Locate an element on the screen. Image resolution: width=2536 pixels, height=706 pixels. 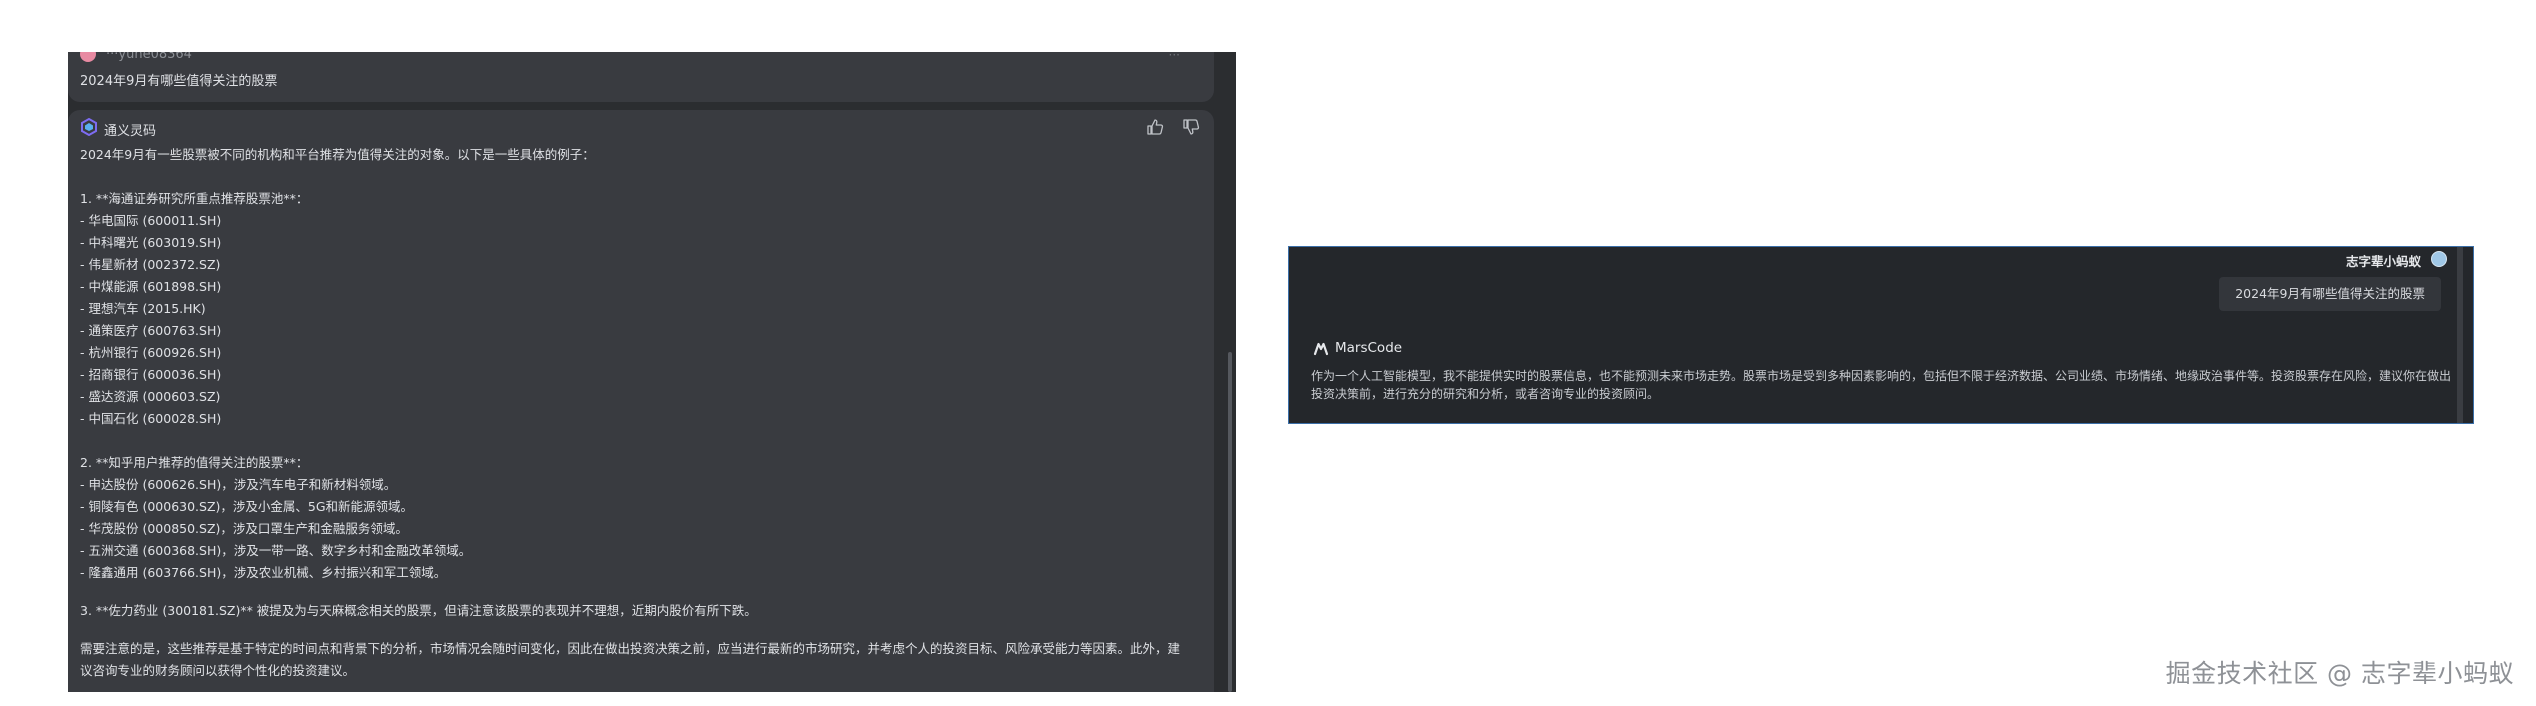
marscode-logo-icon is located at coordinates (1321, 349).